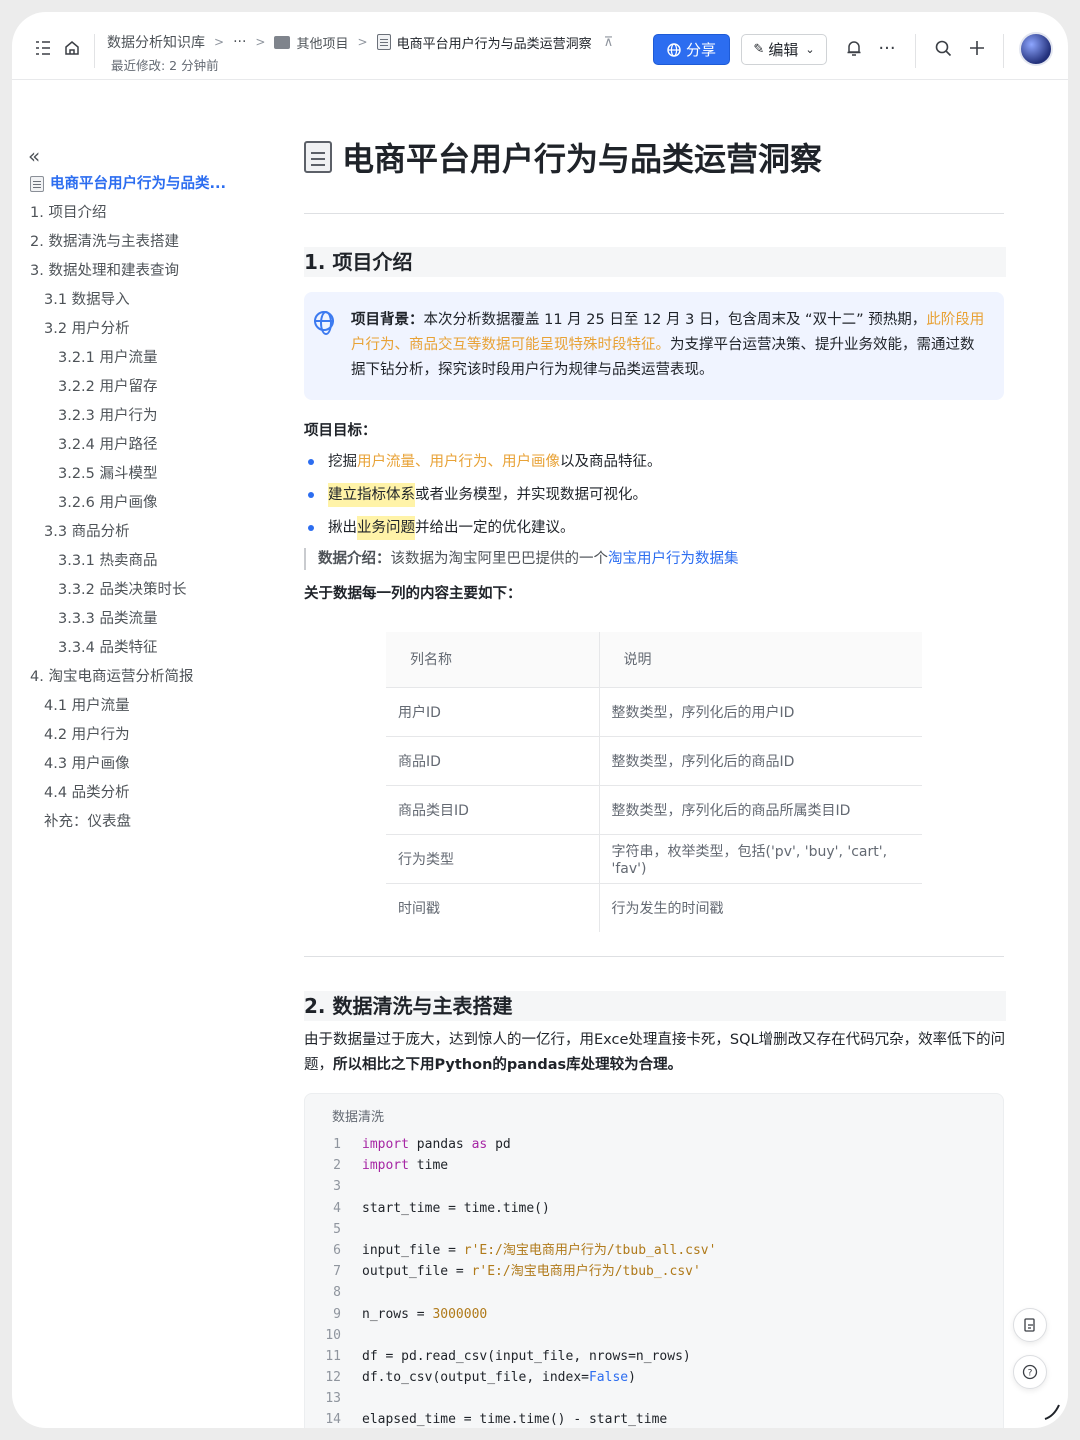 Image resolution: width=1080 pixels, height=1440 pixels. Describe the element at coordinates (140, 329) in the screenshot. I see `toc-item: 3.2 用户分析` at that location.